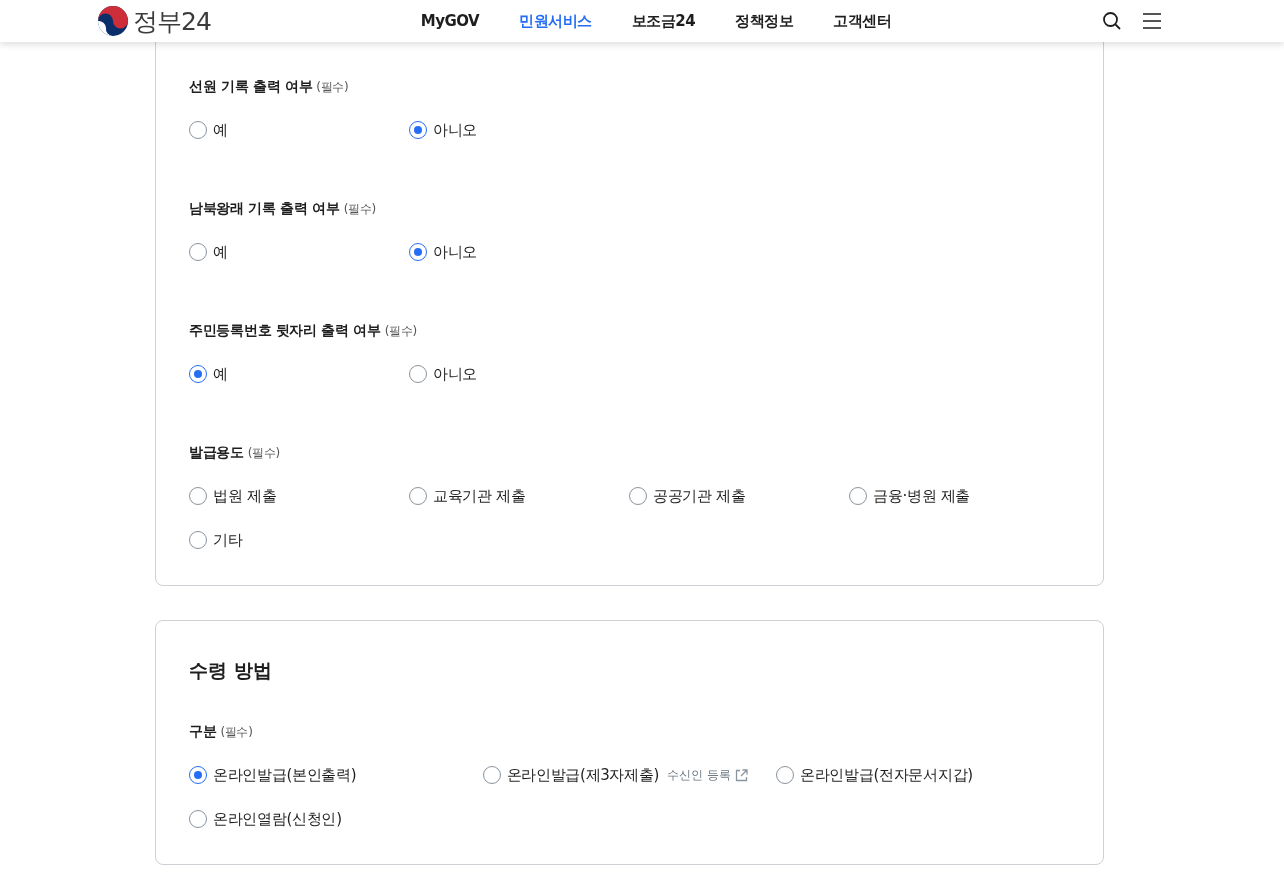 The image size is (1284, 881). I want to click on nav-link: MyGOV, so click(450, 21).